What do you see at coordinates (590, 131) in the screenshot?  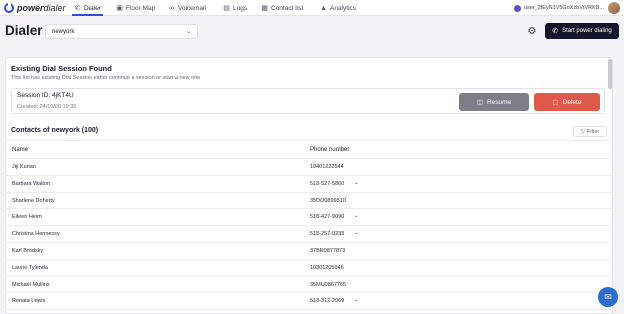 I see `filter-button: ▽ Filter` at bounding box center [590, 131].